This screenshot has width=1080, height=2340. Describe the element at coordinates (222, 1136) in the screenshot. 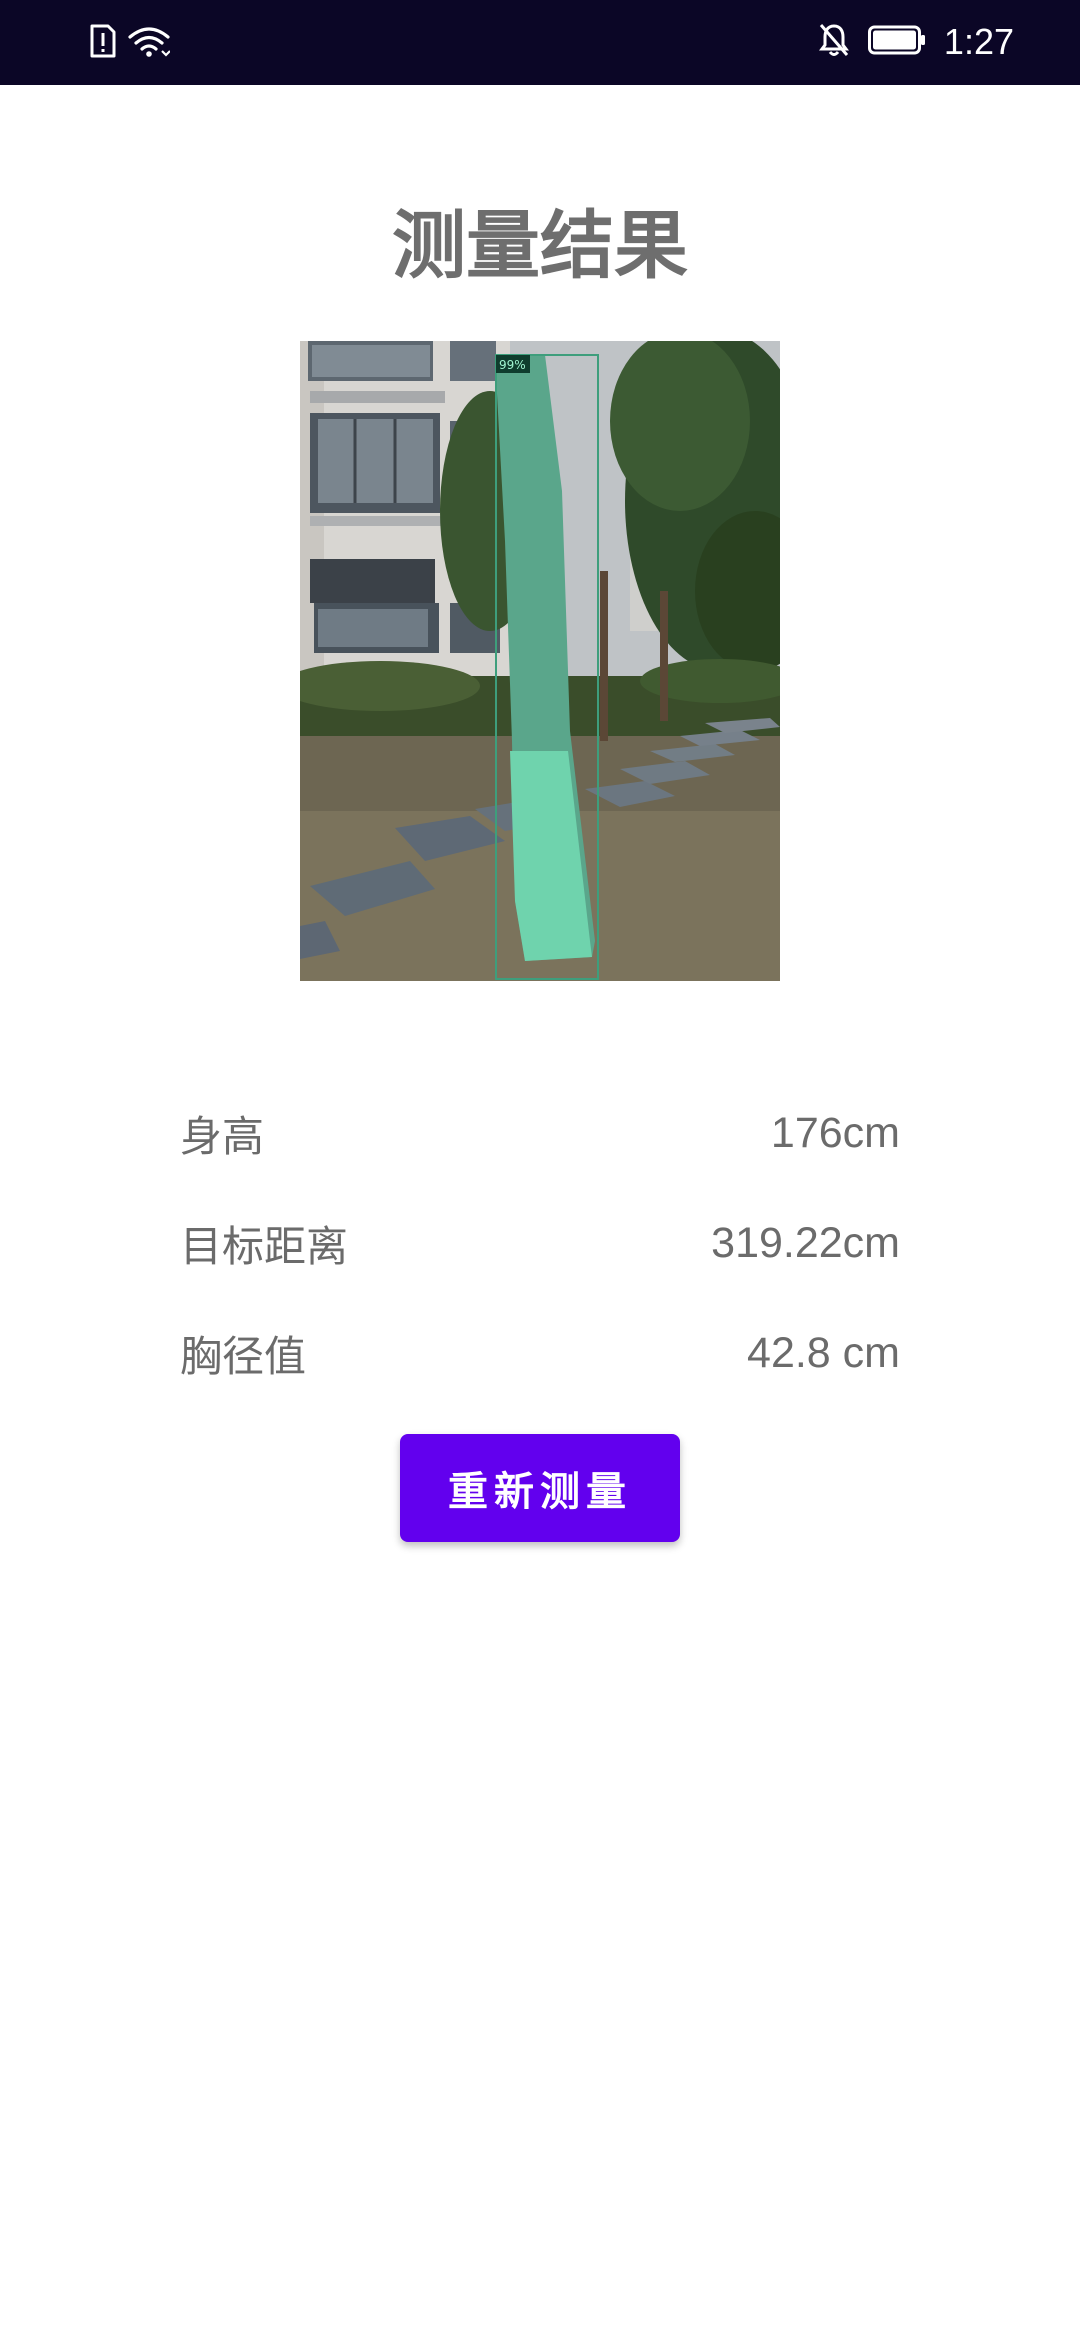

I see `height-label: 身高` at that location.